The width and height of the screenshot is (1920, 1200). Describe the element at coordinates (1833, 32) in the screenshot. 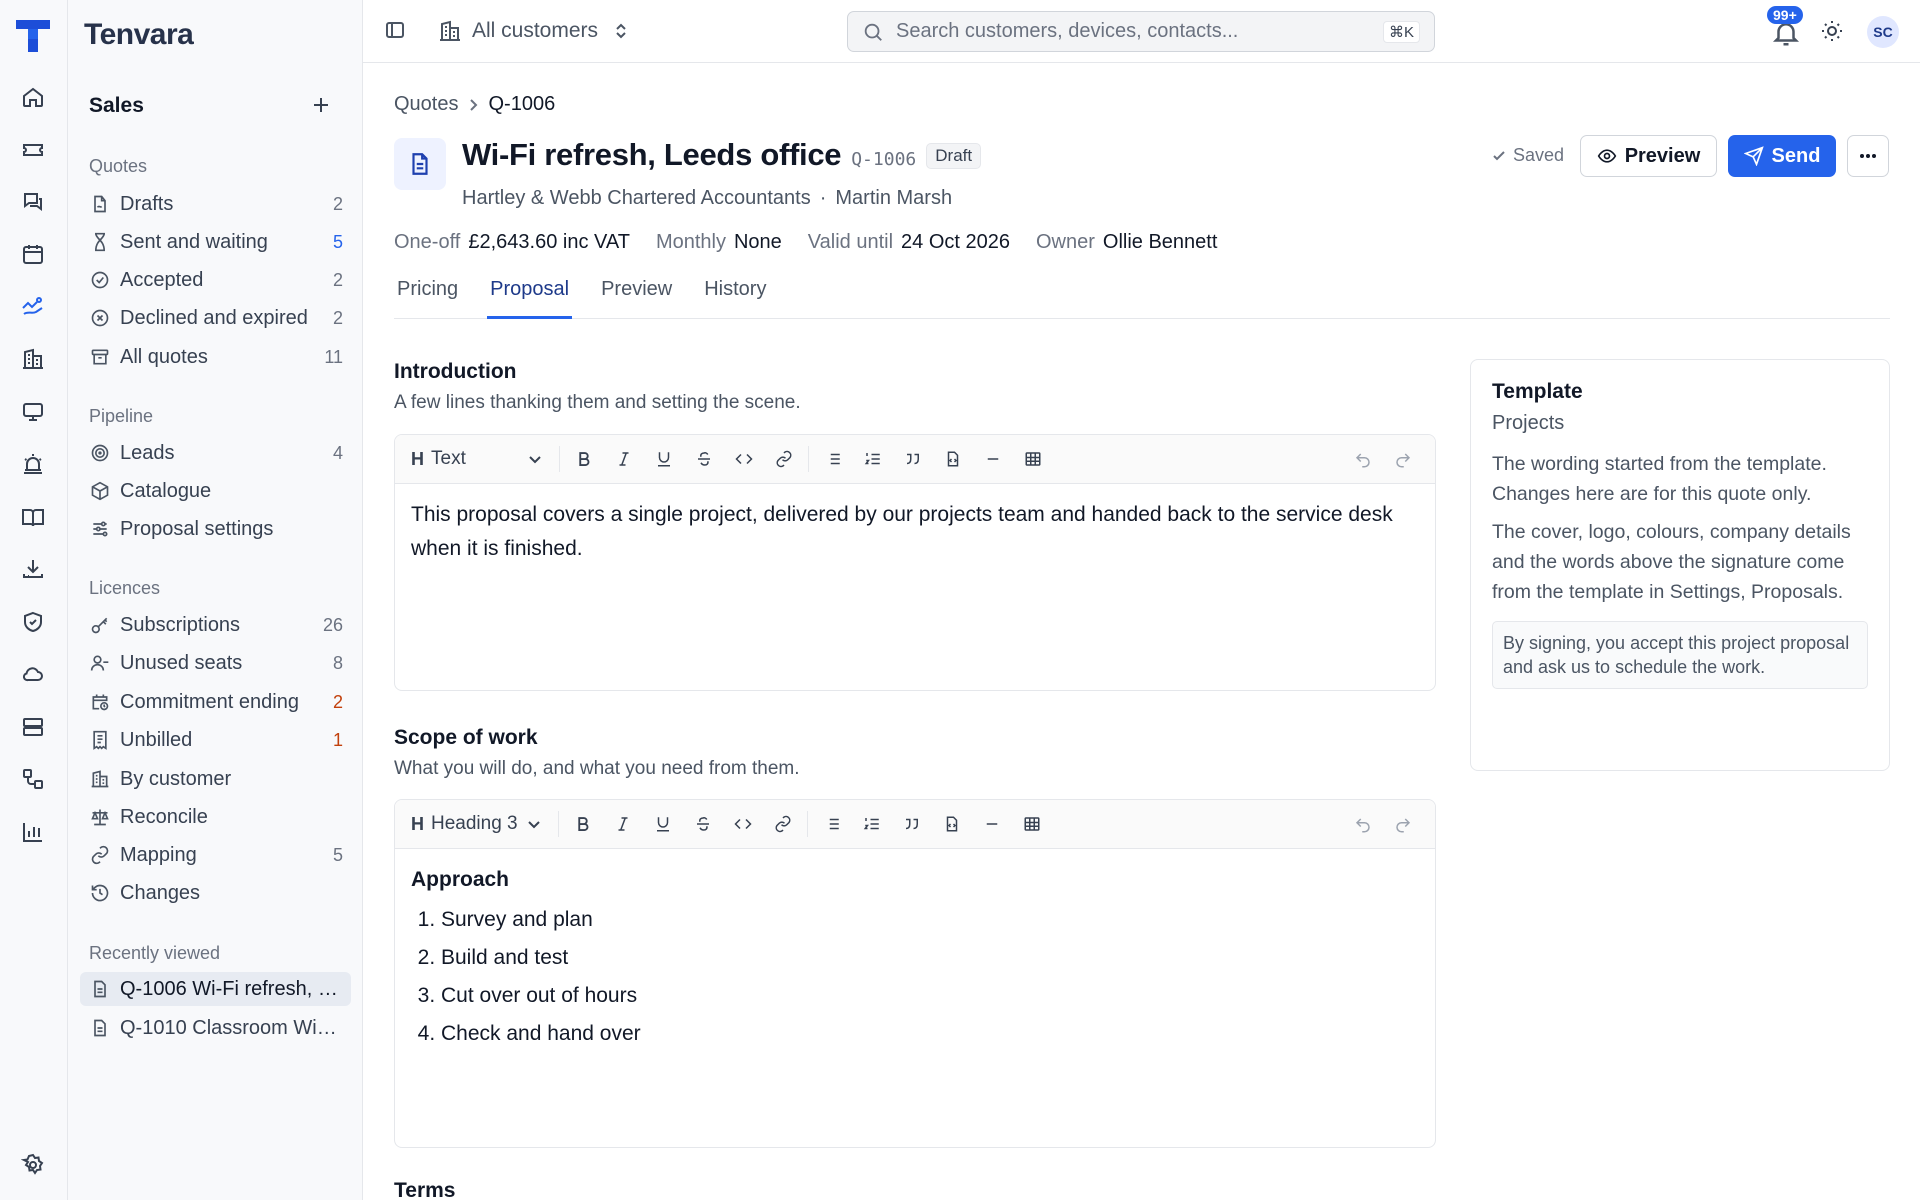

I see `theme-toggle-icon` at that location.